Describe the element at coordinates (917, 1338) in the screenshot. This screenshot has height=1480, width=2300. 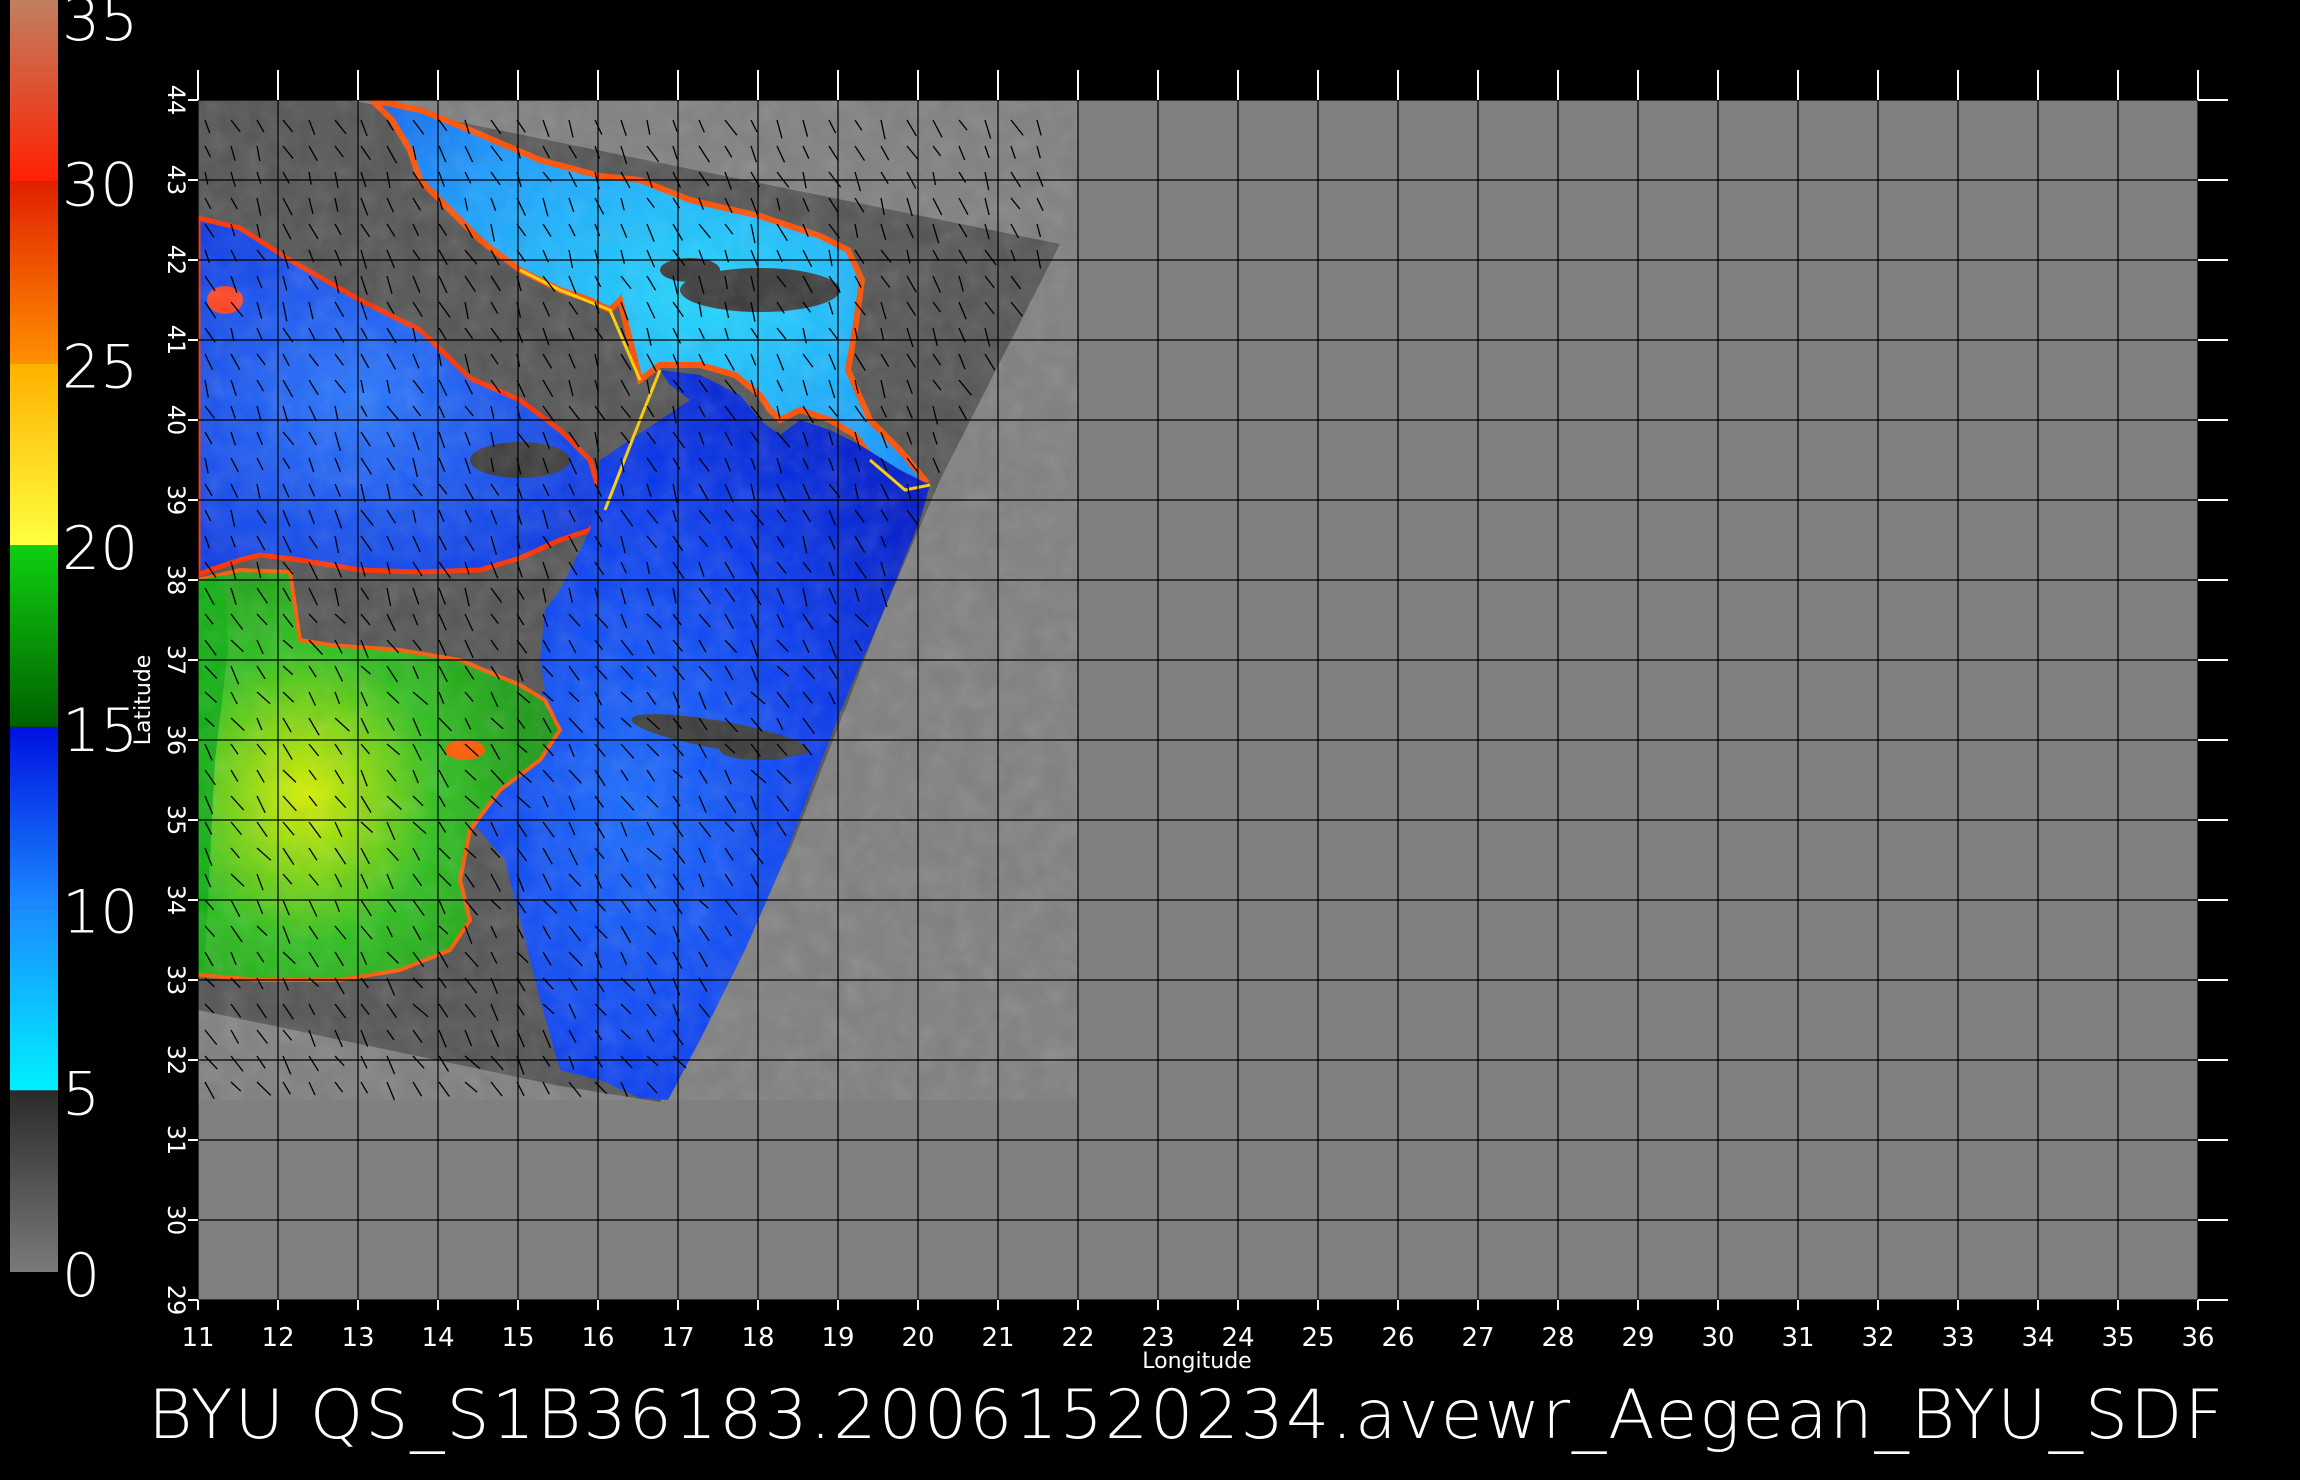
I see `x-tick-label: 20` at that location.